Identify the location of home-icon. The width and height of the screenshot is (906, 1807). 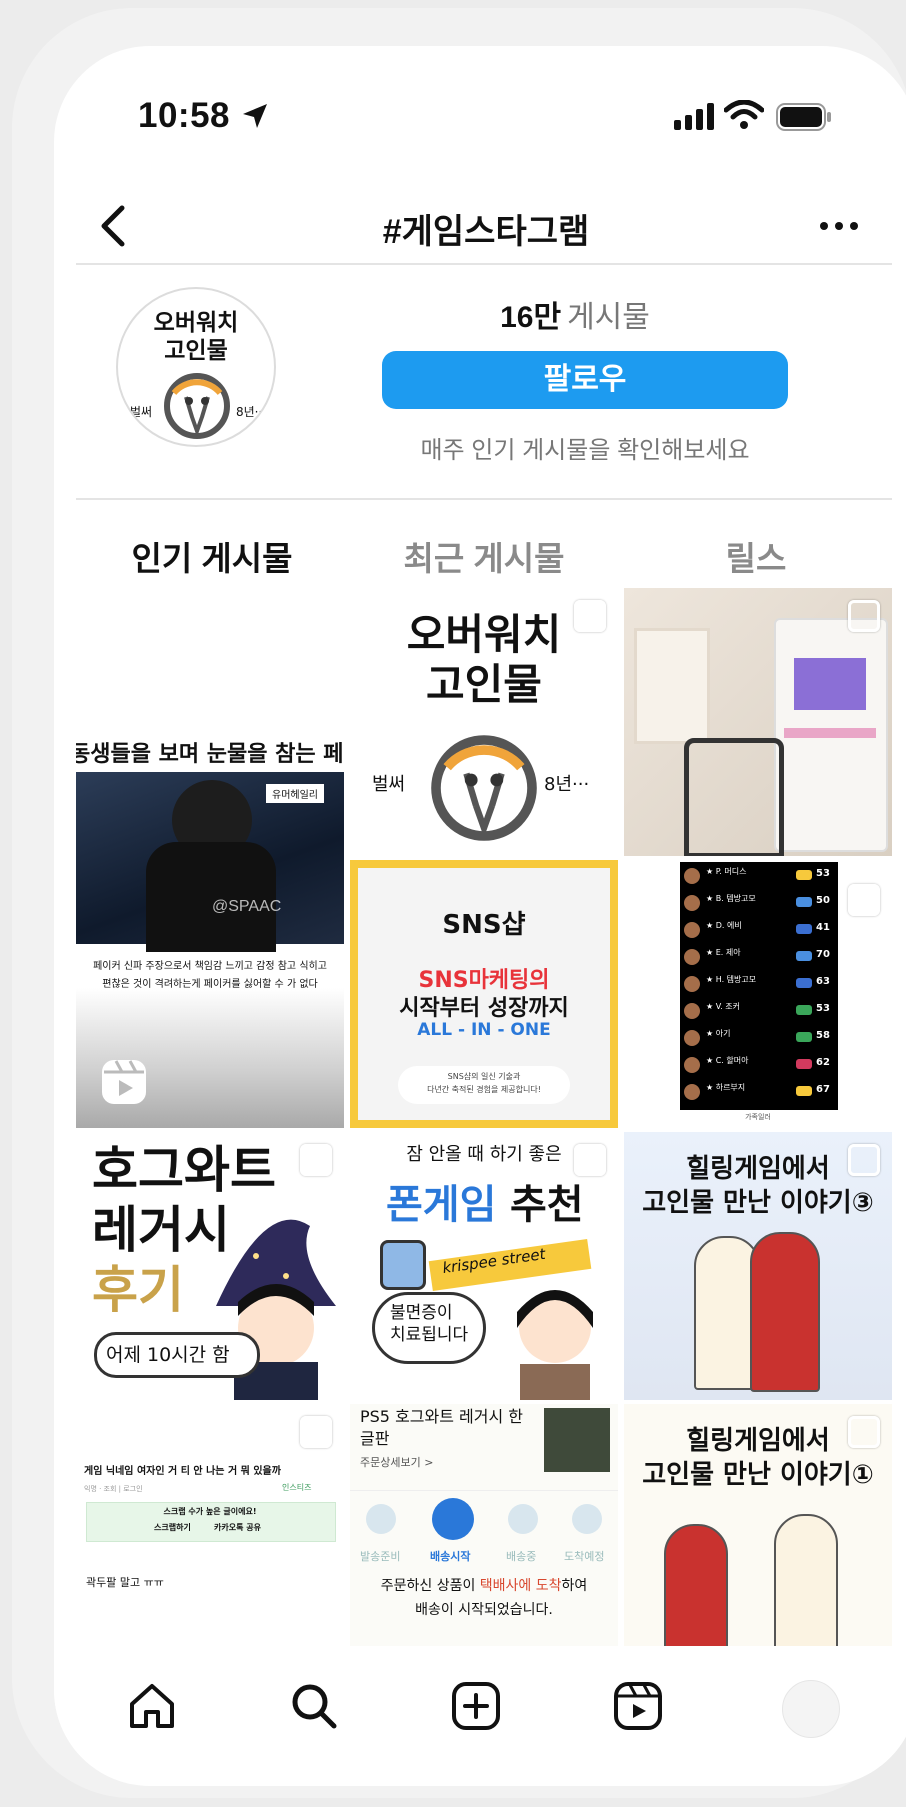
(152, 1706).